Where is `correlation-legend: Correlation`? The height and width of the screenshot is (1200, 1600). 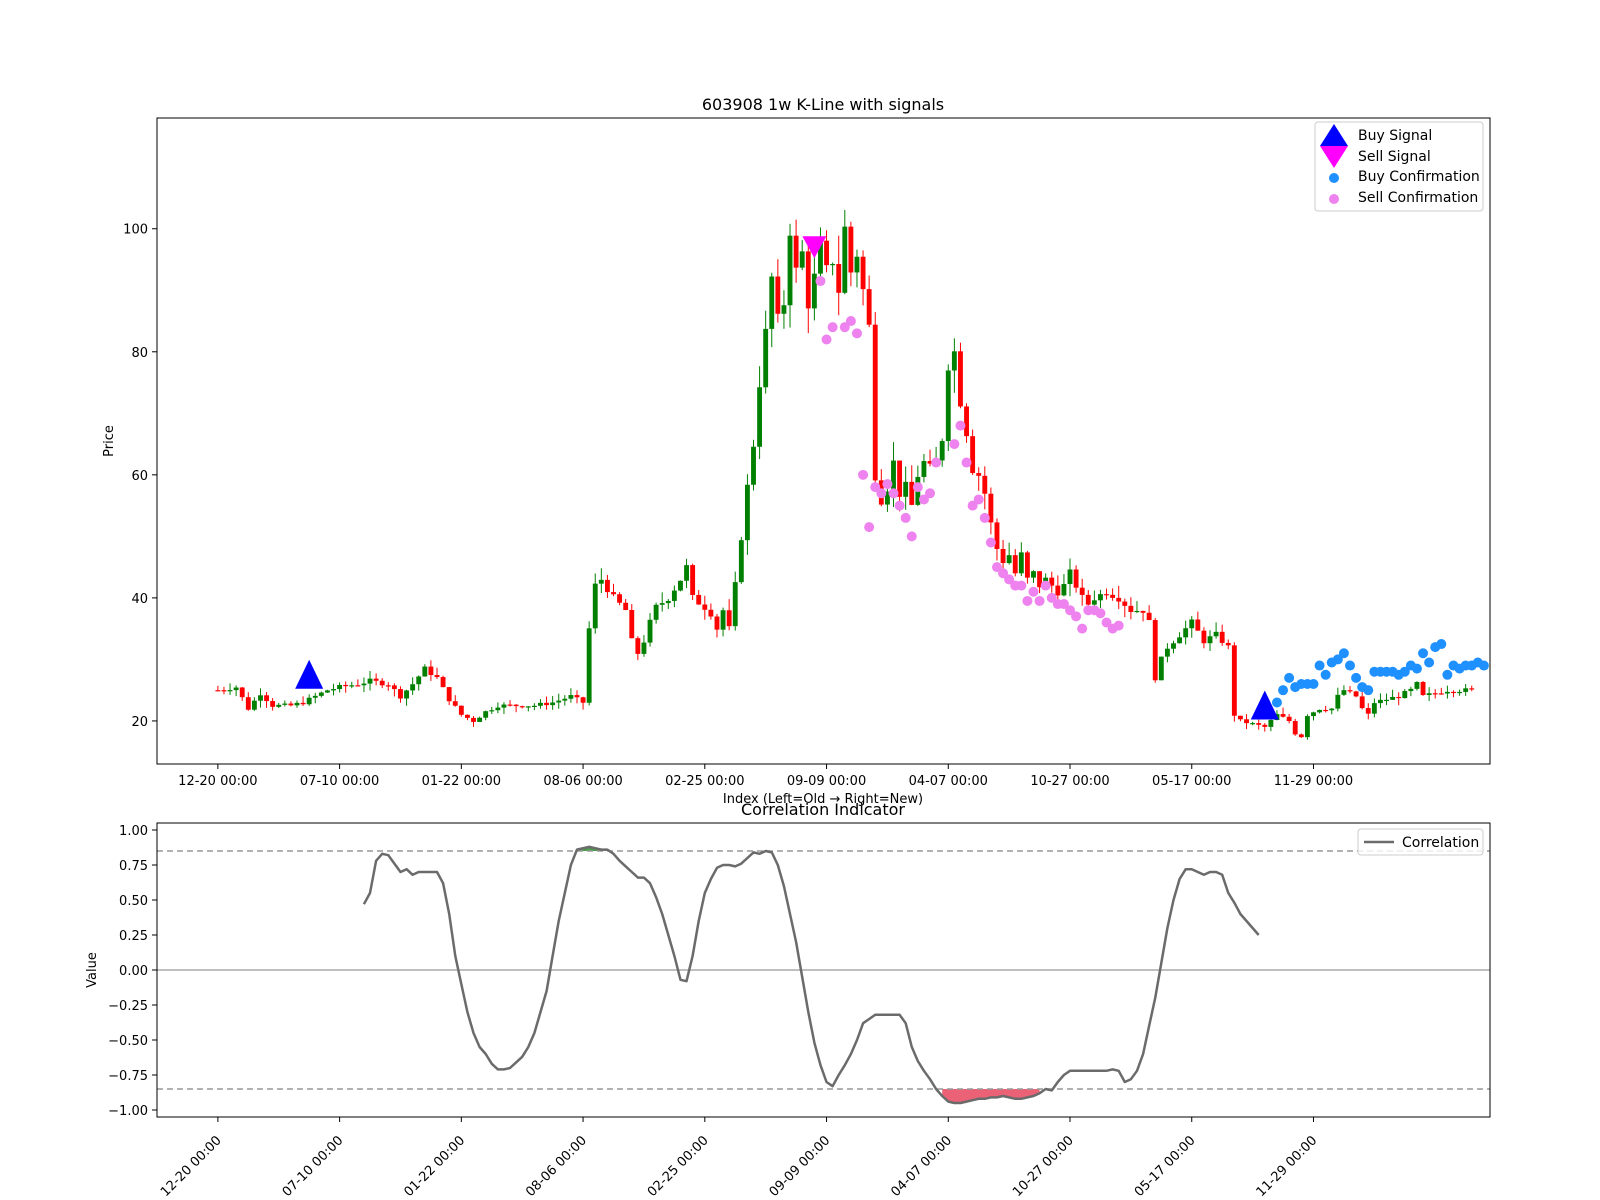
correlation-legend: Correlation is located at coordinates (1420, 842).